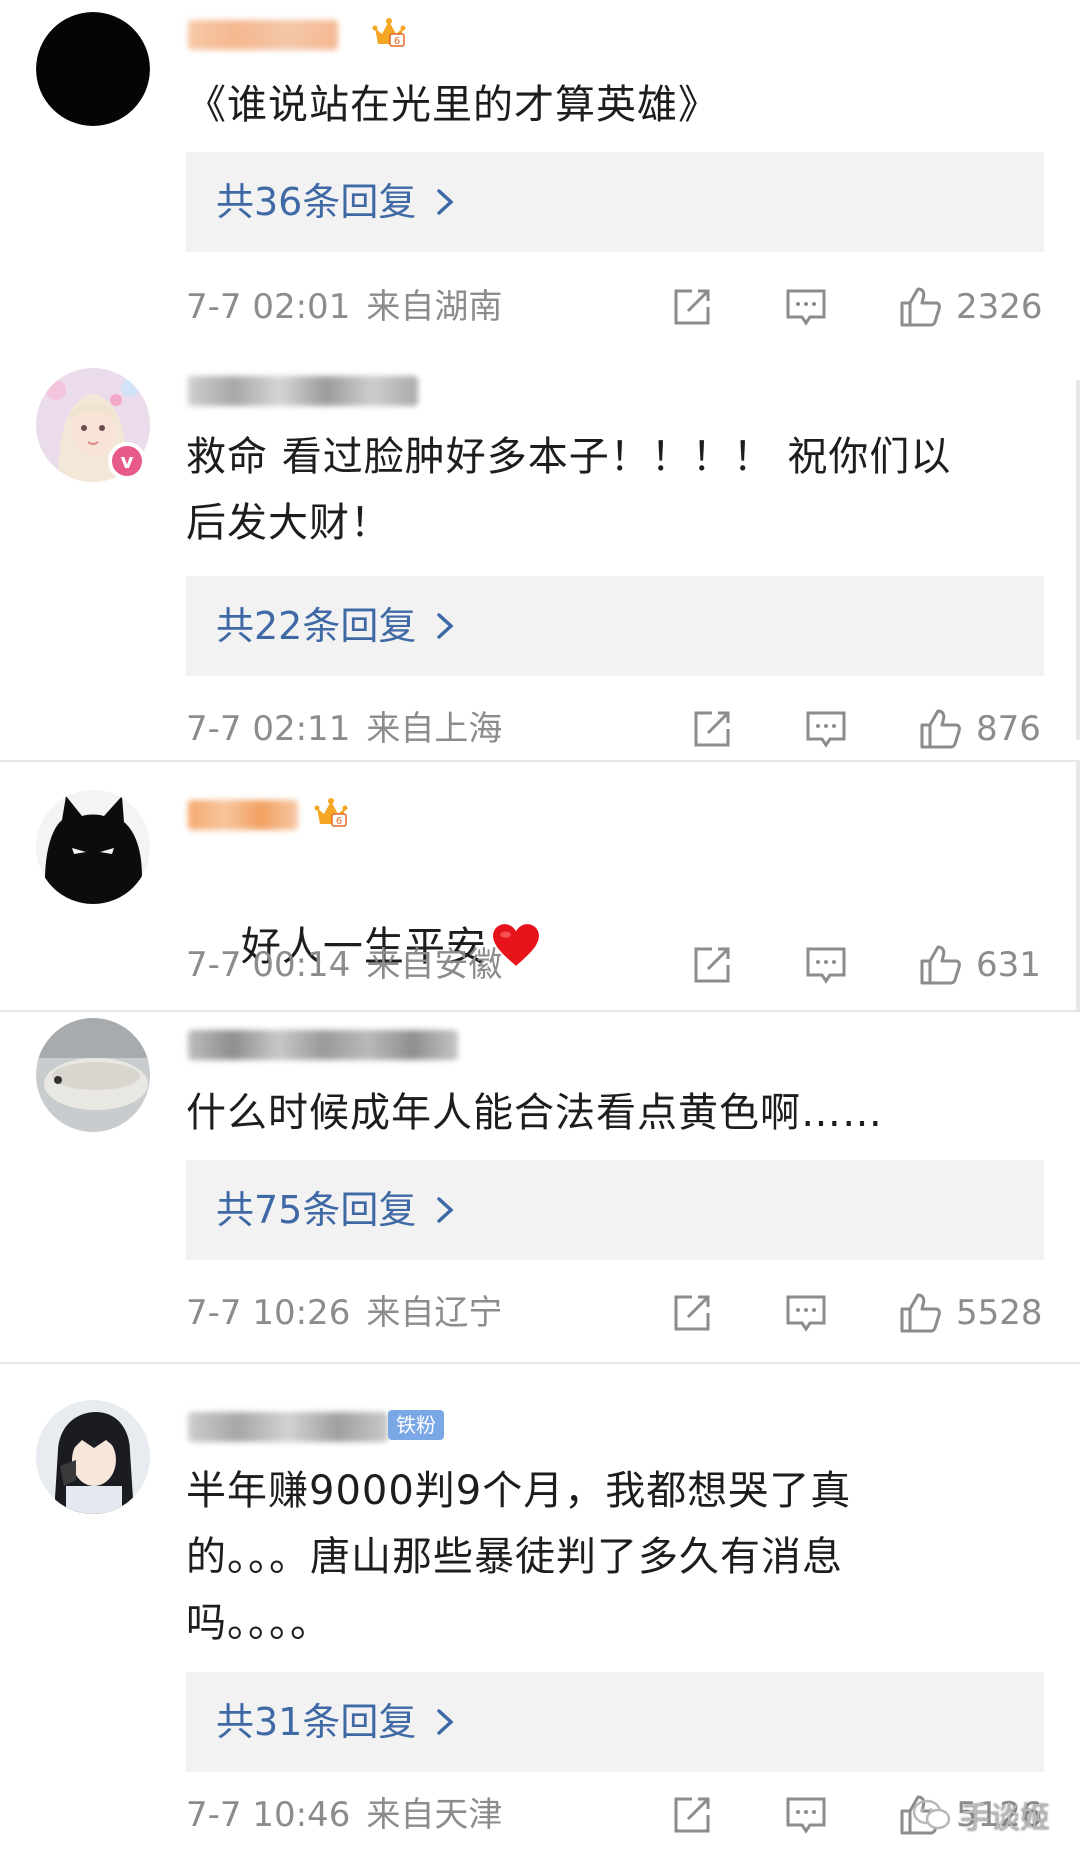 This screenshot has width=1080, height=1850. I want to click on like-count: 631, so click(1008, 965).